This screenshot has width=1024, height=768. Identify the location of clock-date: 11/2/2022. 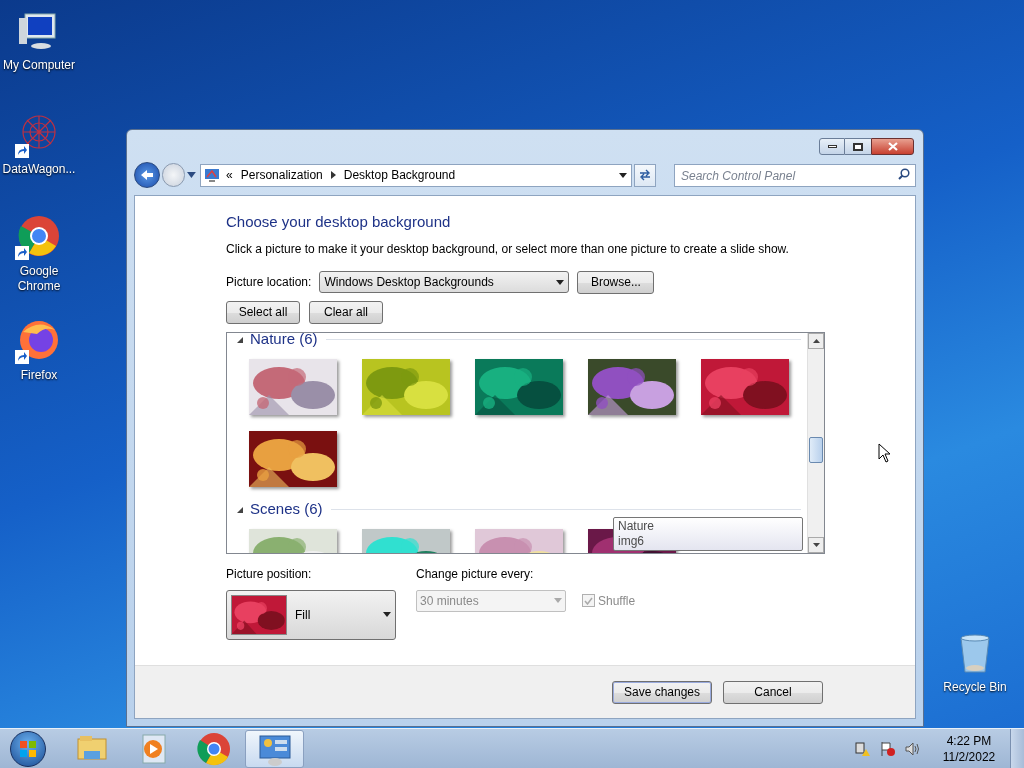
(969, 756).